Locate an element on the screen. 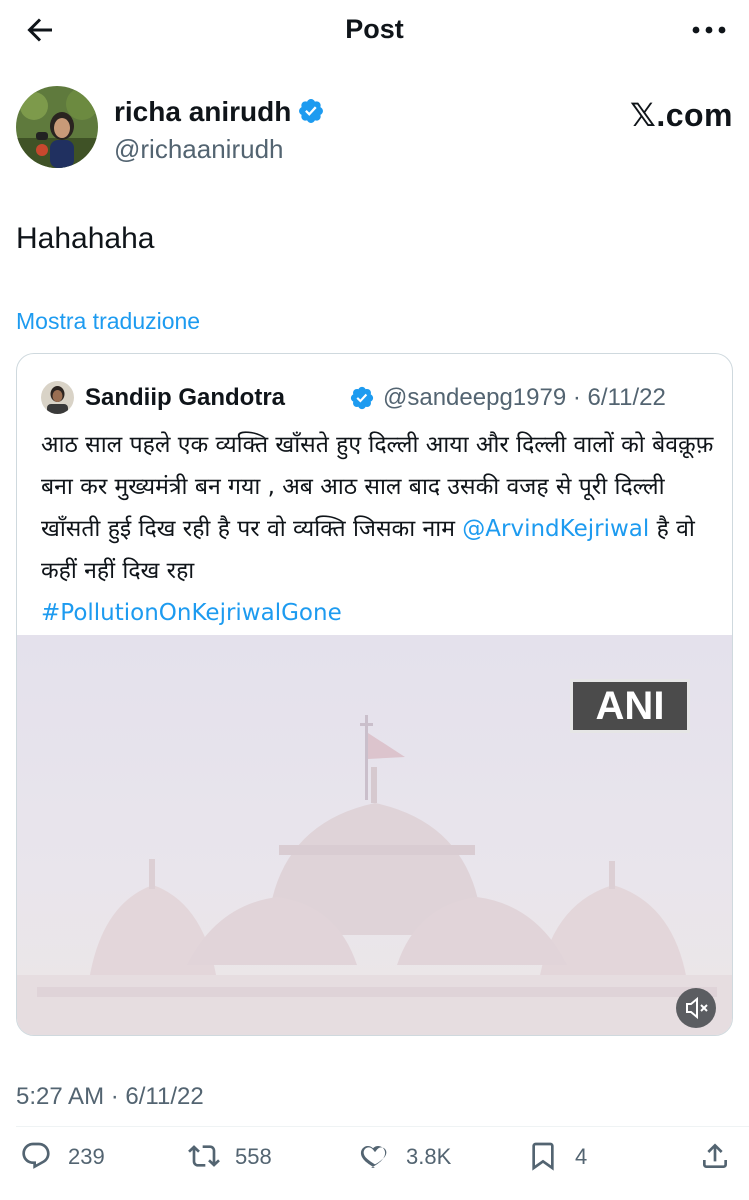  share-icon is located at coordinates (715, 1155).